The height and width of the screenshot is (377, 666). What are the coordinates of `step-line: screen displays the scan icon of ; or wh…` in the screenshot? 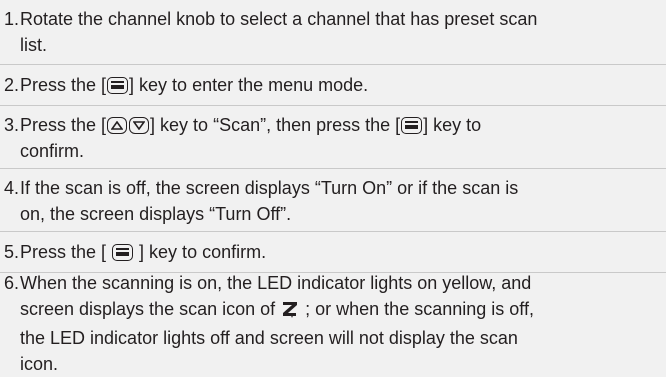 It's located at (340, 310).